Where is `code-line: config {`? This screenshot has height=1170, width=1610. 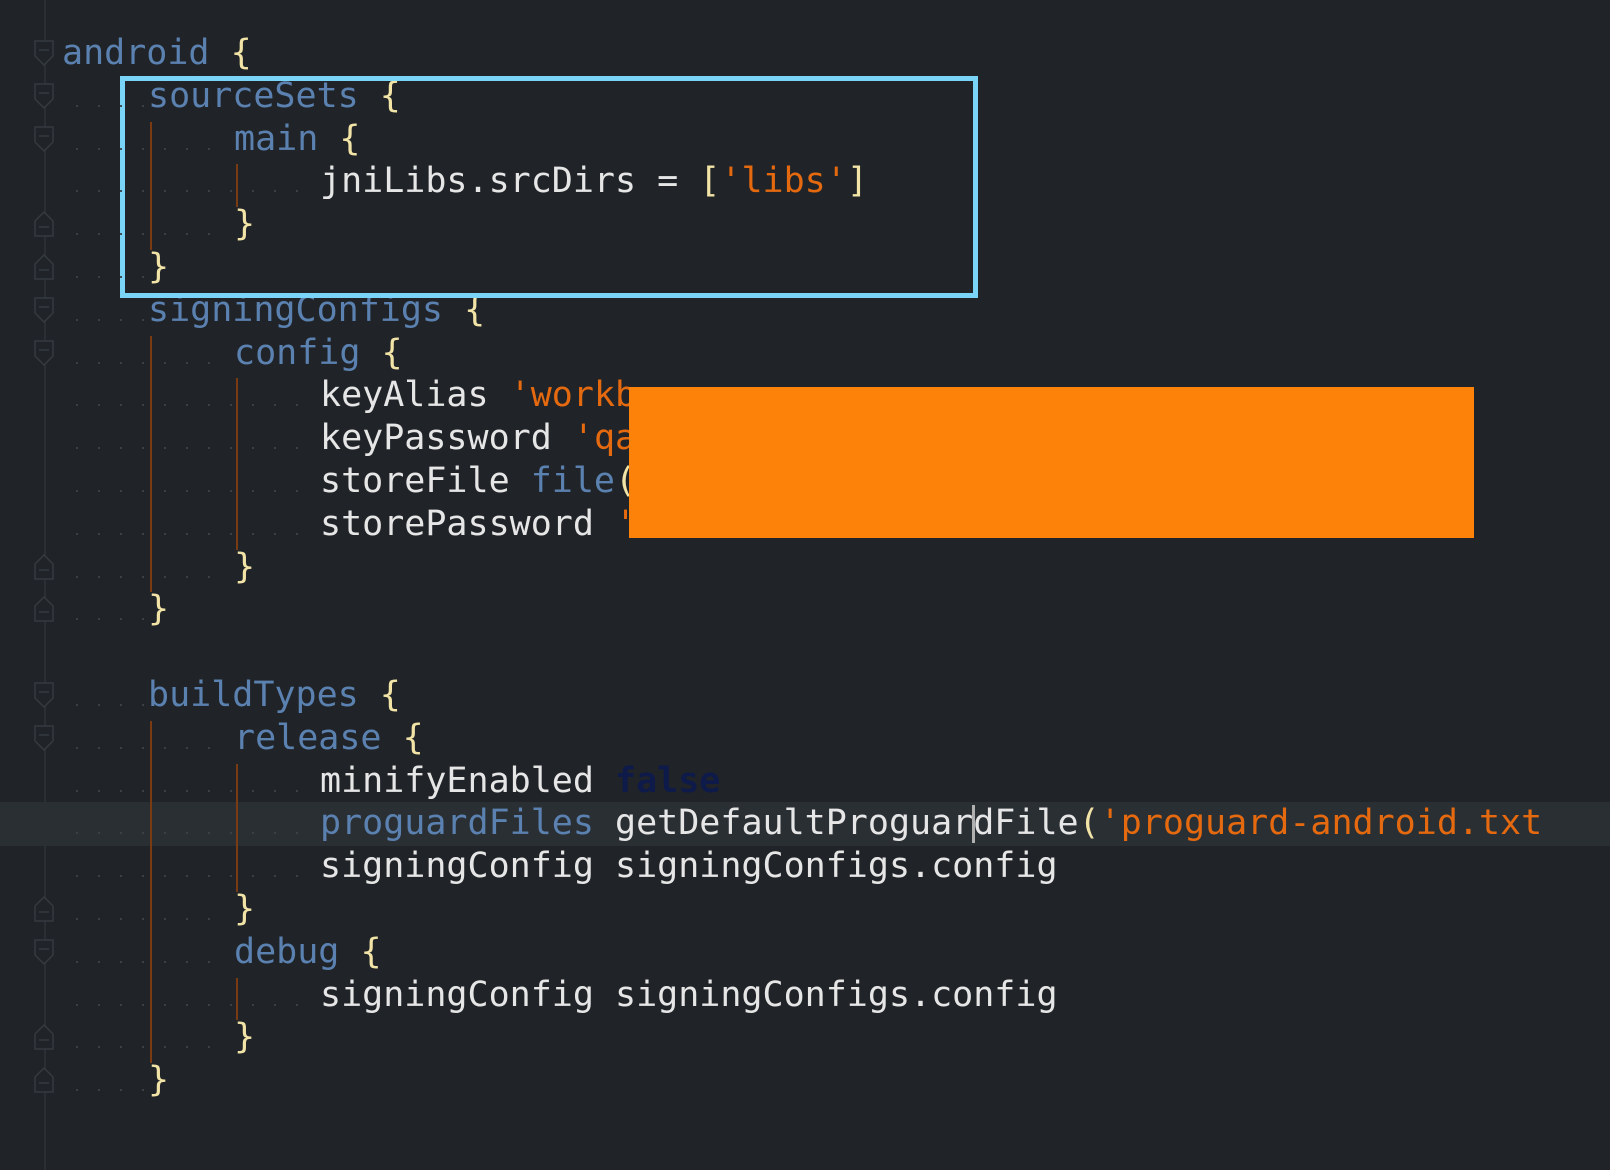 code-line: config { is located at coordinates (318, 353).